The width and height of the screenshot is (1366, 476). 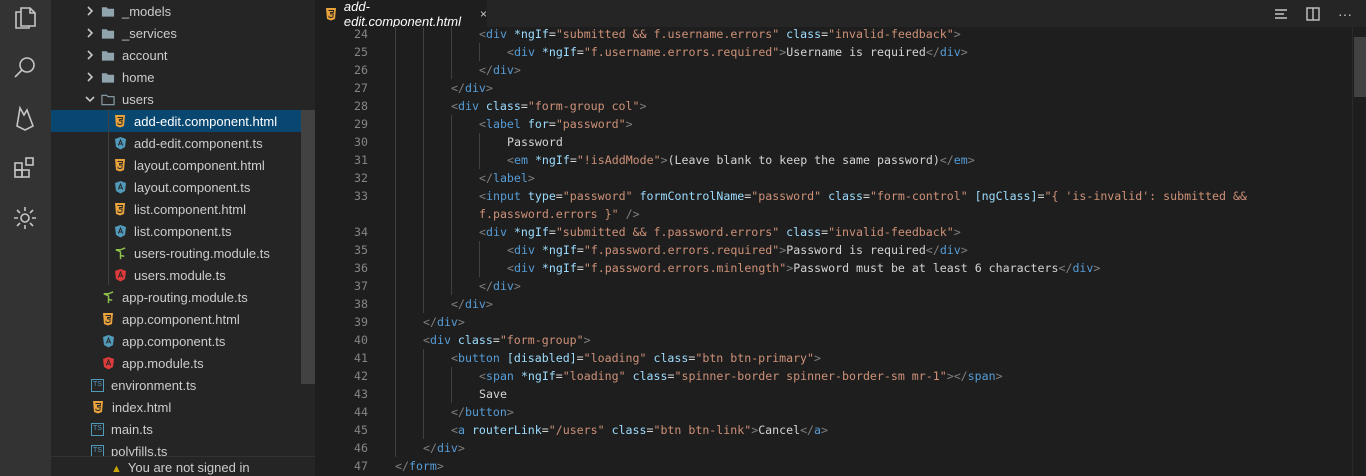 I want to click on file-item: app.component.html, so click(x=176, y=319).